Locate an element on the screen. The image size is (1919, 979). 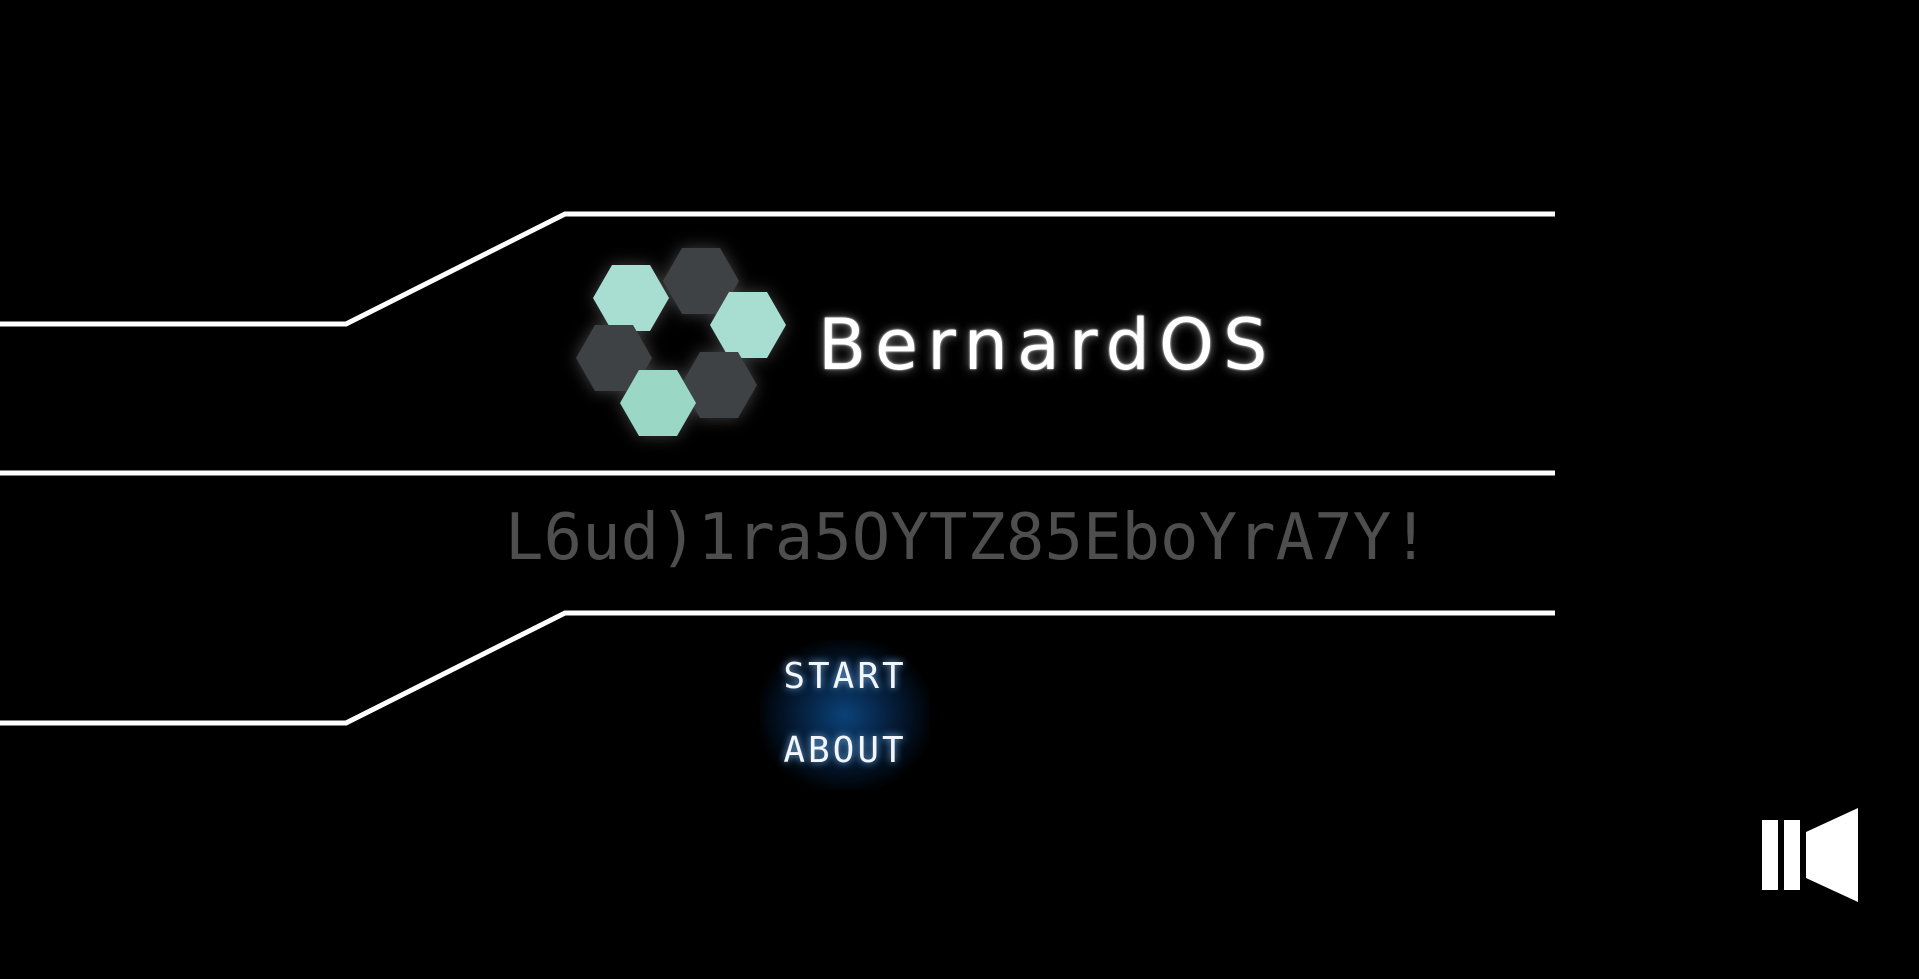
start-button: START is located at coordinates (845, 676).